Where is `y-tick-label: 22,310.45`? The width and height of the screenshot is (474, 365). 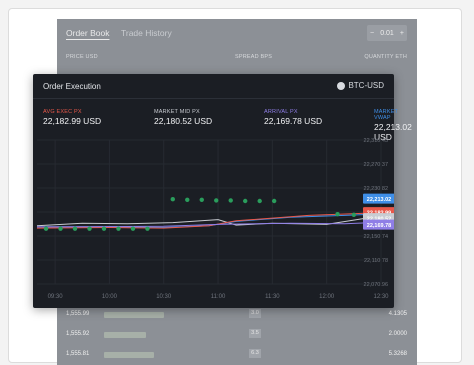
y-tick-label: 22,310.45 is located at coordinates (376, 141).